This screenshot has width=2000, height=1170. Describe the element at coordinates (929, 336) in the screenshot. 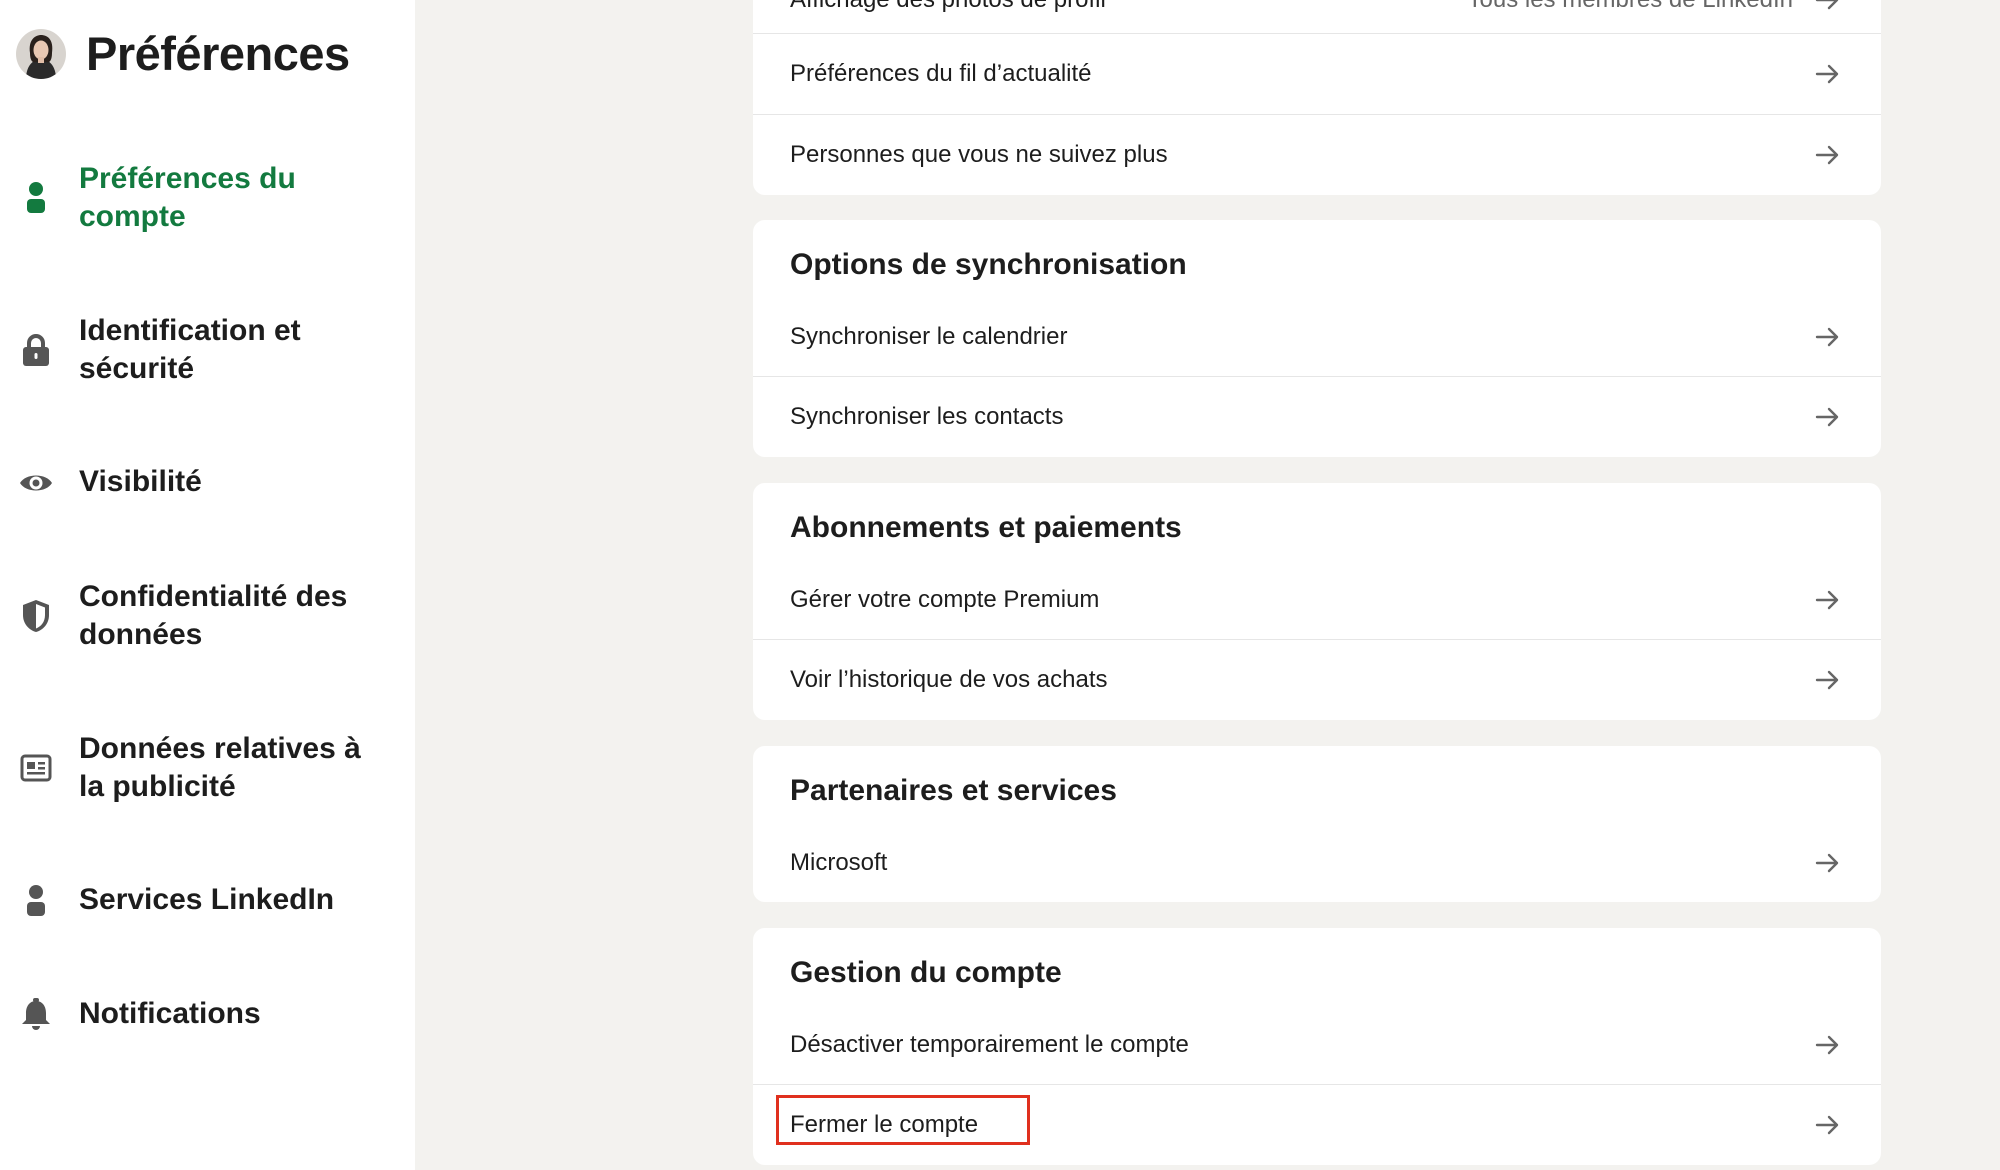

I see `row-label: Synchroniser le calendrier` at that location.